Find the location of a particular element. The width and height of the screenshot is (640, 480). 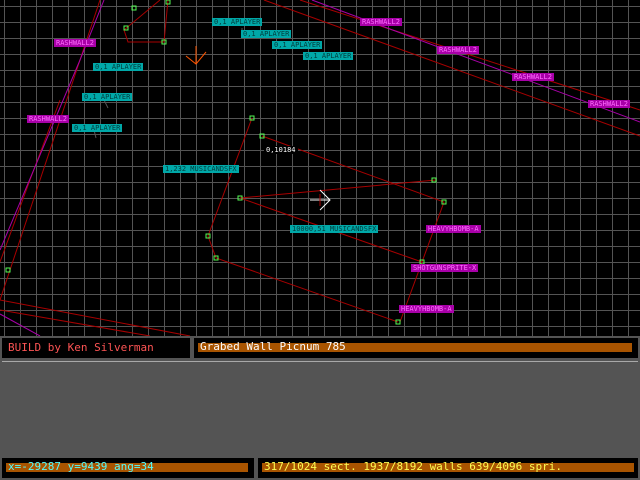

sprite-label: 10000,51 MUSICANDSFX is located at coordinates (334, 229).